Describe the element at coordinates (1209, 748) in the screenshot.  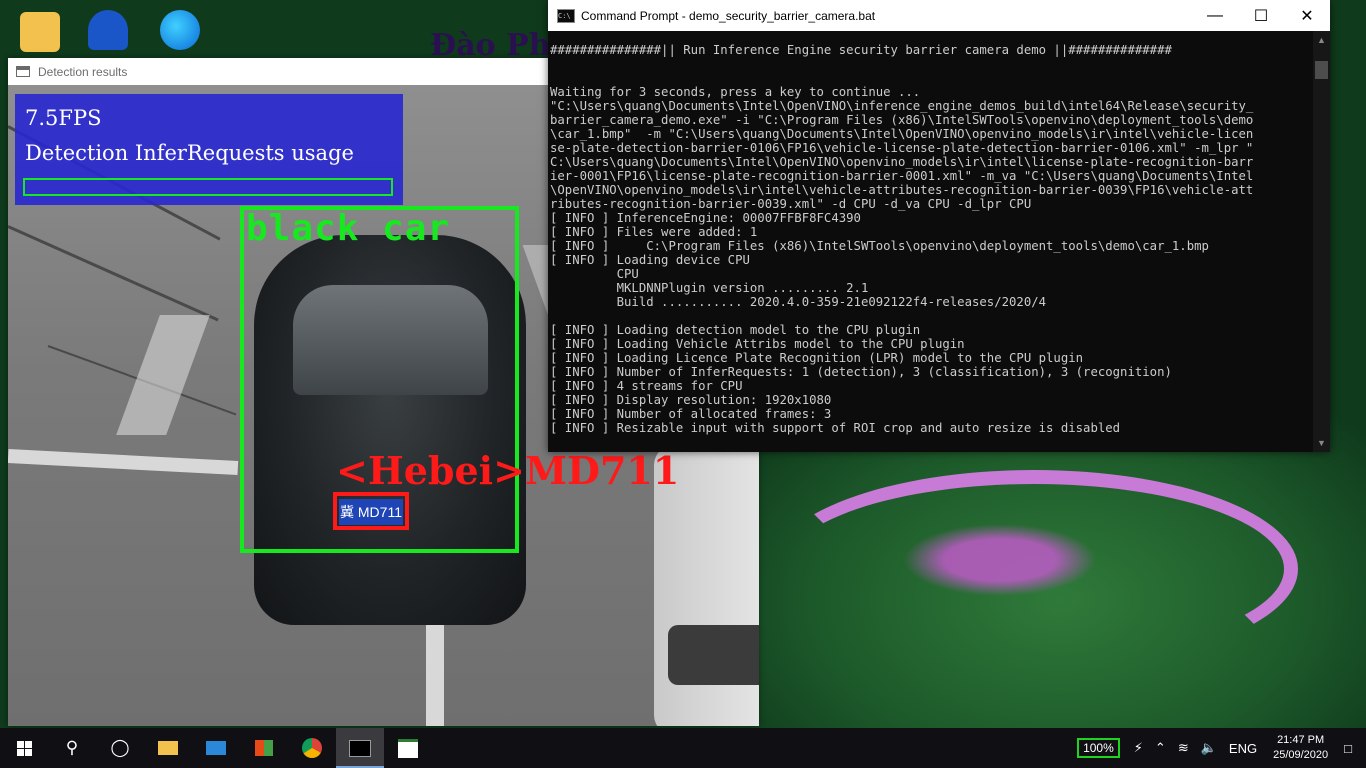
I see `volume-icon: 🔈` at that location.